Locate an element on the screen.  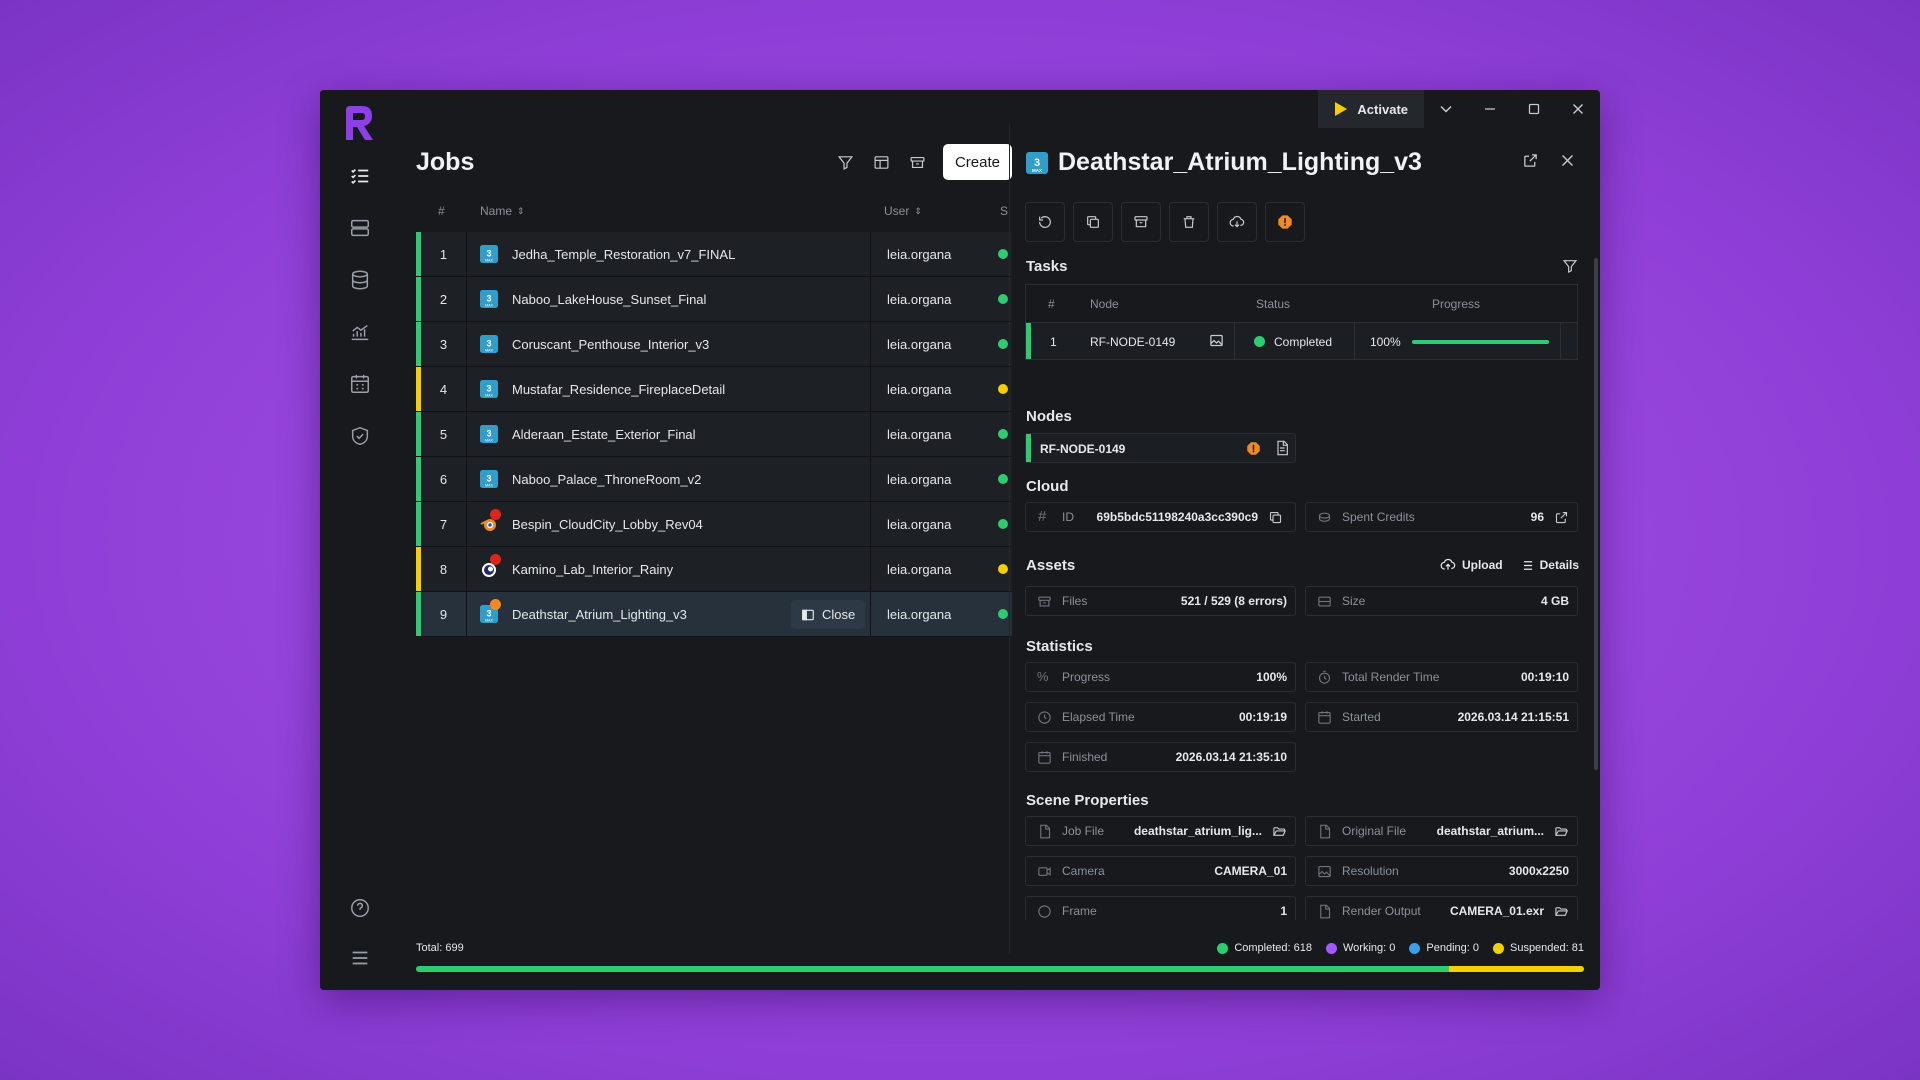
progress-field: % Progress 100% is located at coordinates (1160, 677).